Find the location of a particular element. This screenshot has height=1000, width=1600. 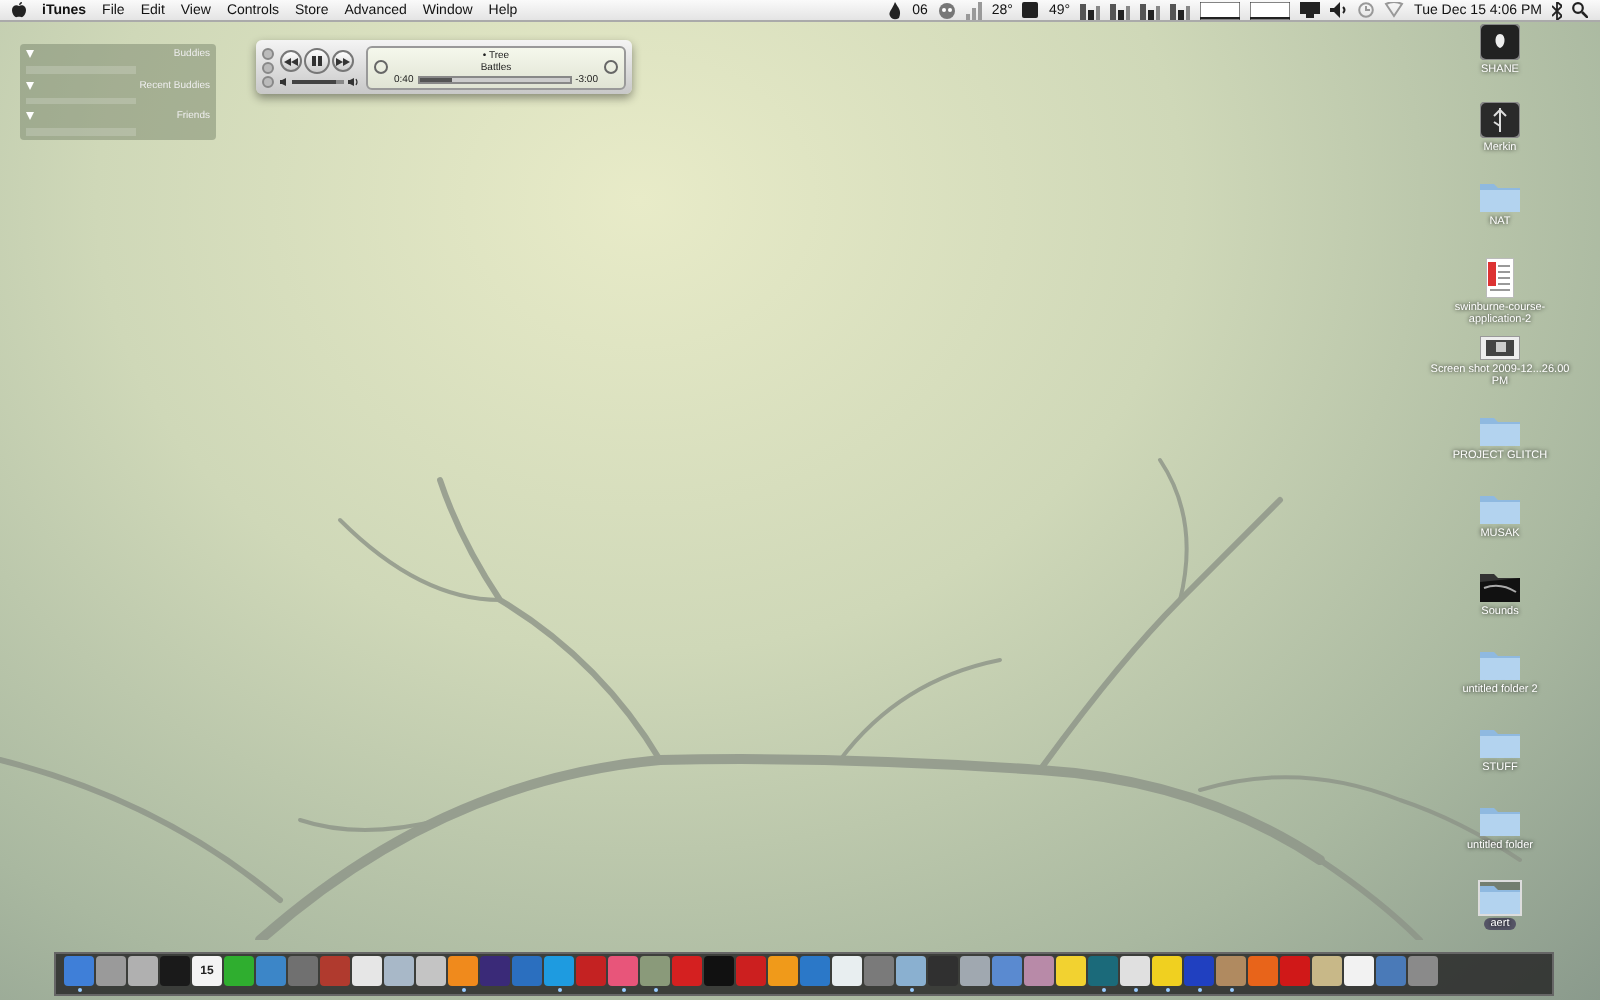

previous-button is located at coordinates (291, 61).